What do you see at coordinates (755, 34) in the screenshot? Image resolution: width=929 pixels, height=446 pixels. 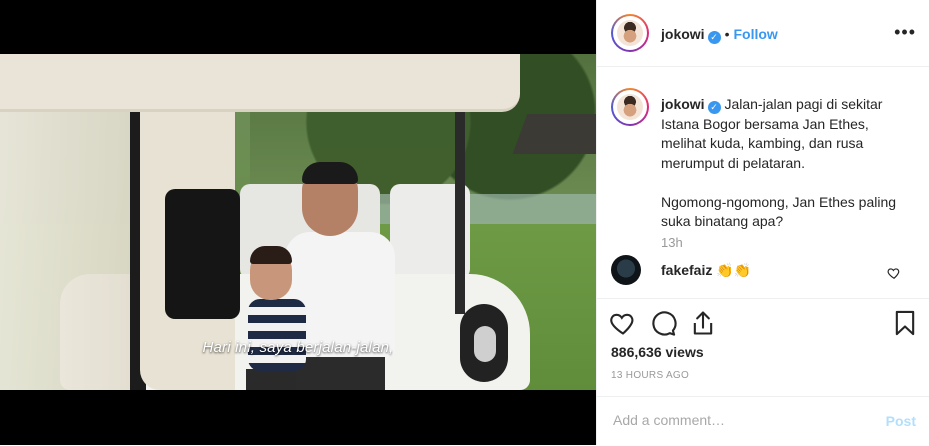 I see `follow-button: Follow` at bounding box center [755, 34].